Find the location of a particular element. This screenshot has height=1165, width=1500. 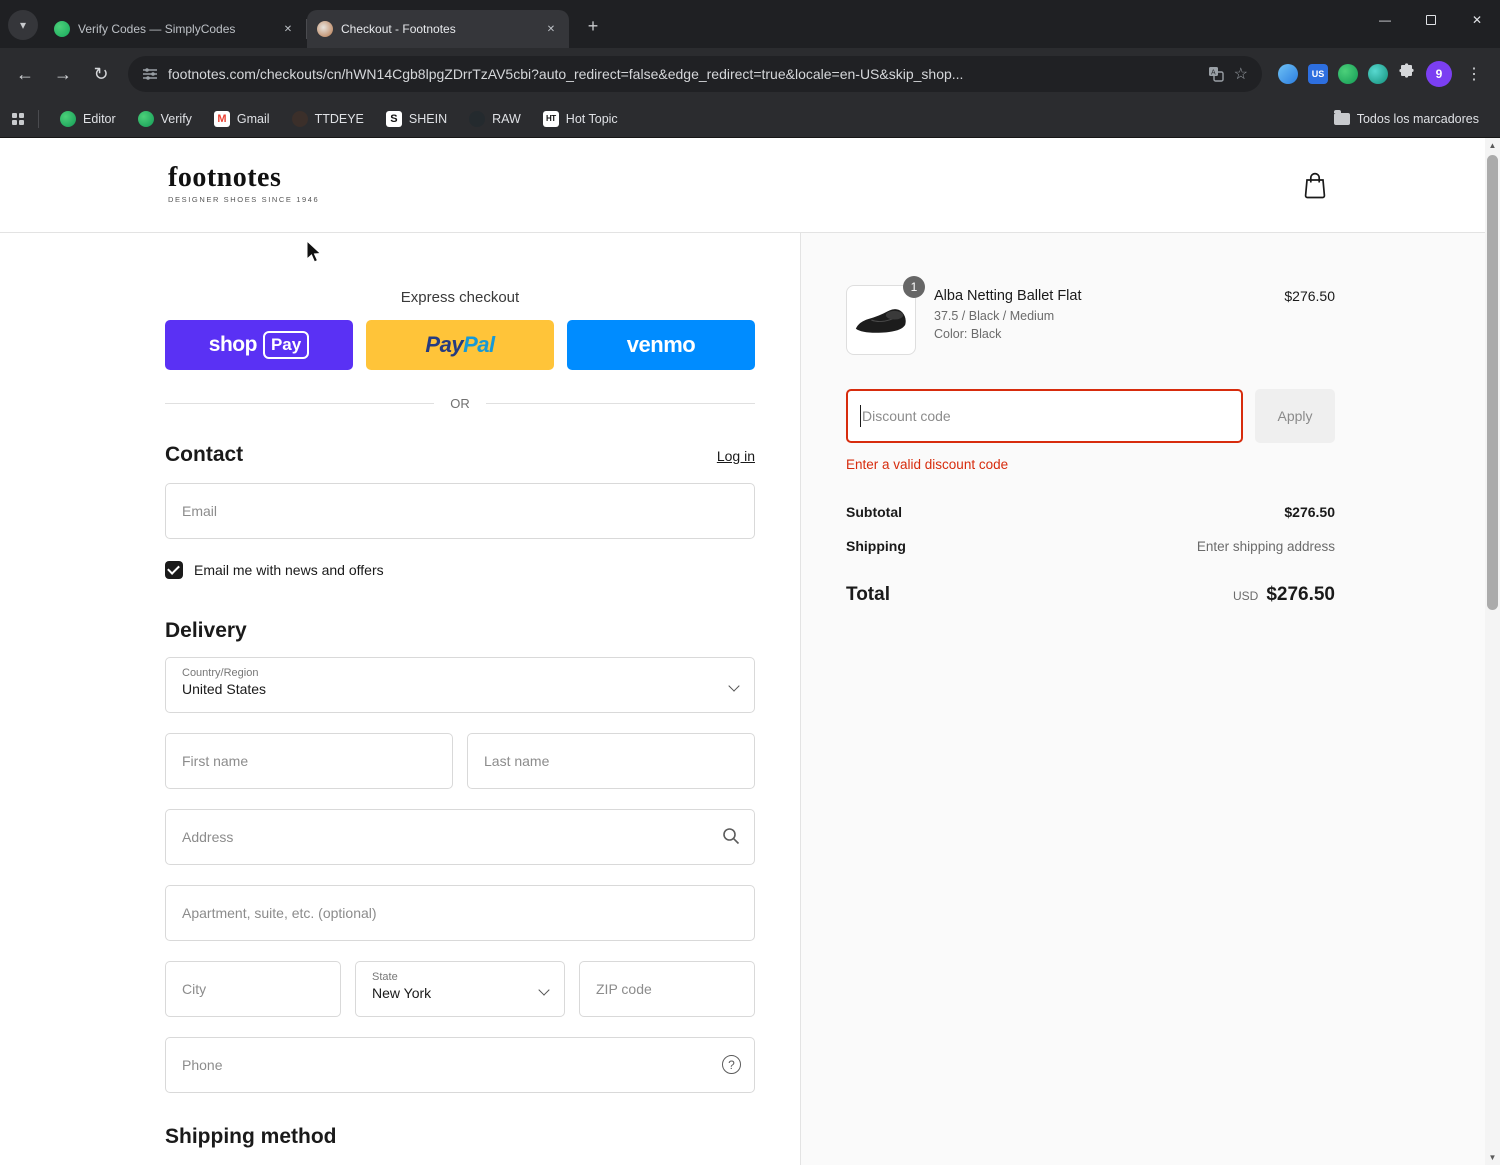

help-icon: ? is located at coordinates (731, 1064).